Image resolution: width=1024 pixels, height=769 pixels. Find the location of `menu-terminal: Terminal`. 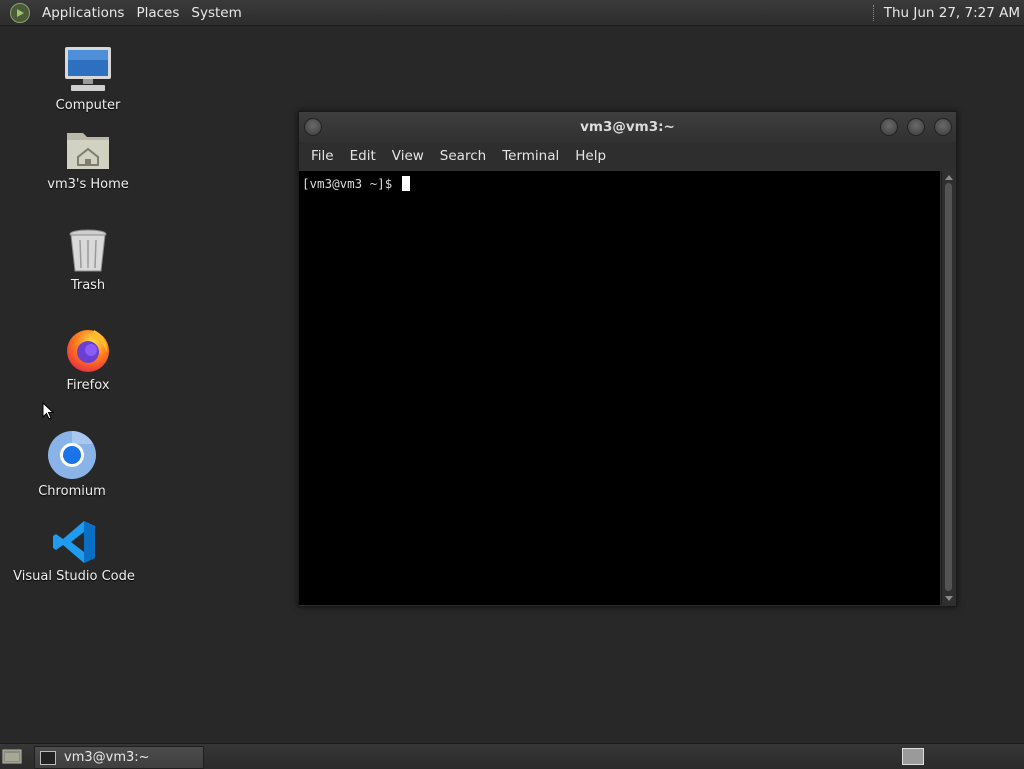

menu-terminal: Terminal is located at coordinates (530, 156).